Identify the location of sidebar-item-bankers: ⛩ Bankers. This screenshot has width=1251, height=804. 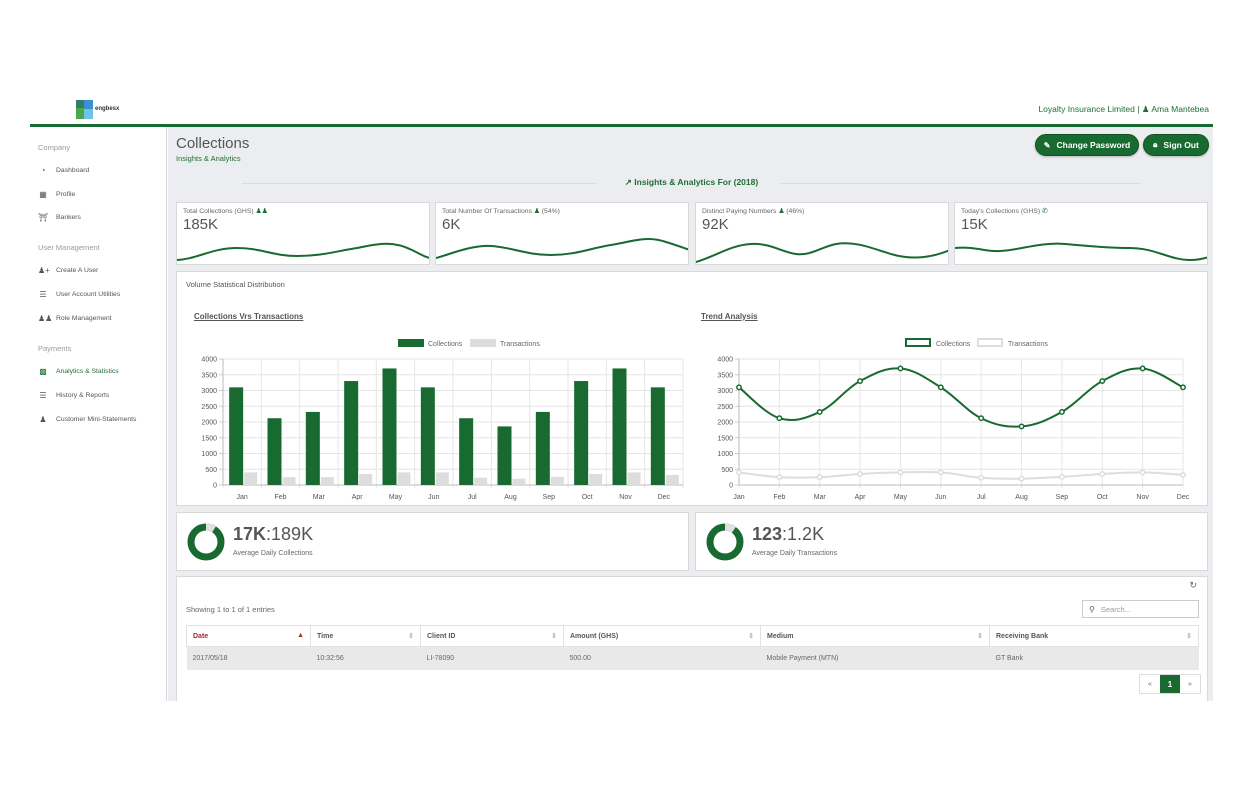
(59, 217).